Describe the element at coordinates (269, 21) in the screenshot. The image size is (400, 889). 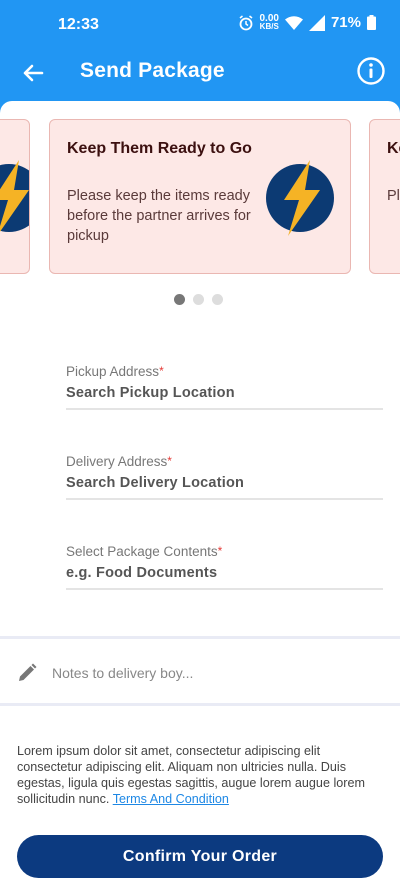
I see `network-speed: 0.00 KB/S` at that location.